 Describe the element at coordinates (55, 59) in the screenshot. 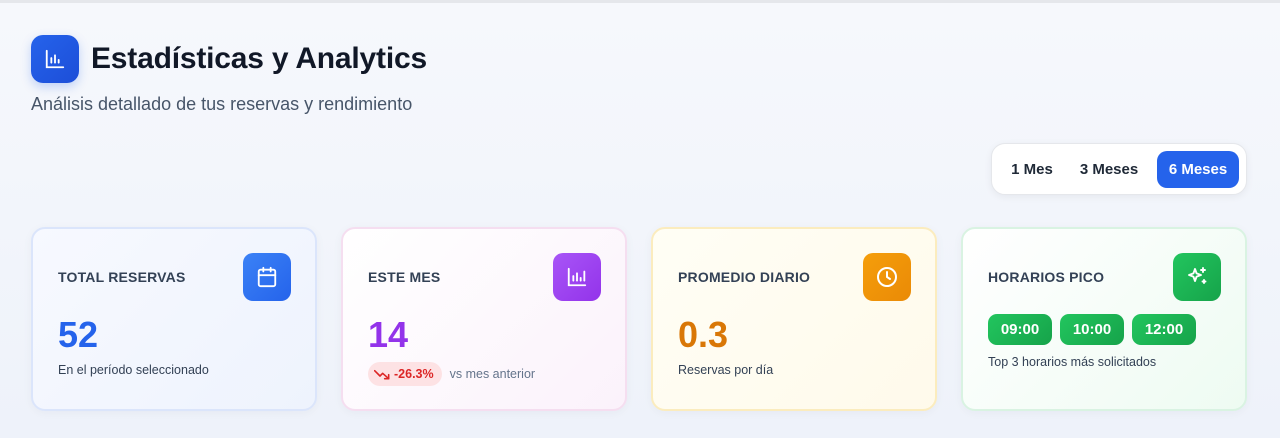

I see `analytics-icon` at that location.